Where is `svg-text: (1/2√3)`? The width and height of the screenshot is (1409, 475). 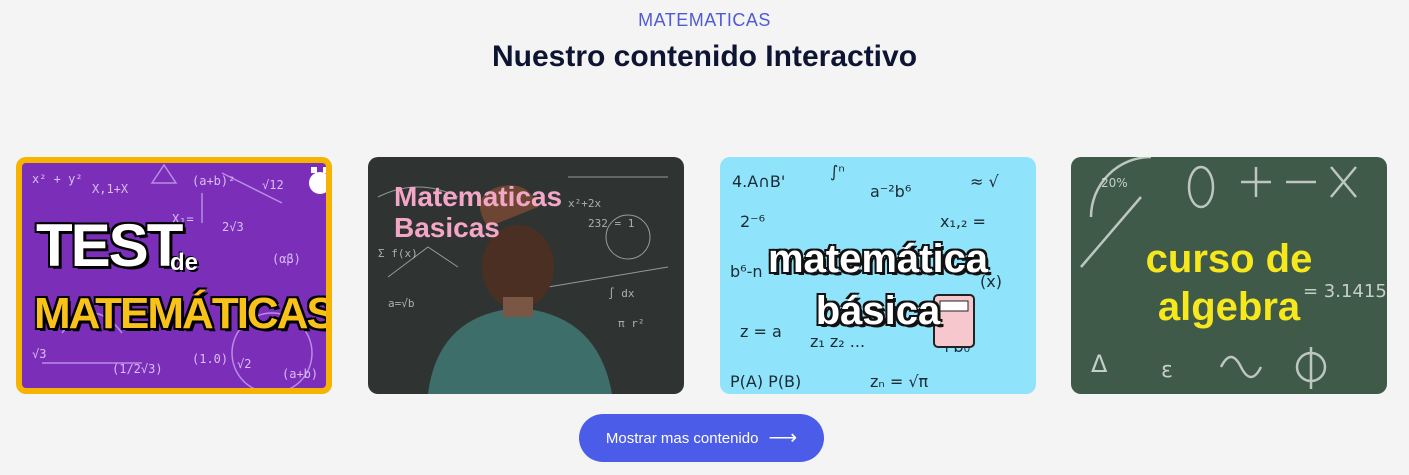 svg-text: (1/2√3) is located at coordinates (137, 369).